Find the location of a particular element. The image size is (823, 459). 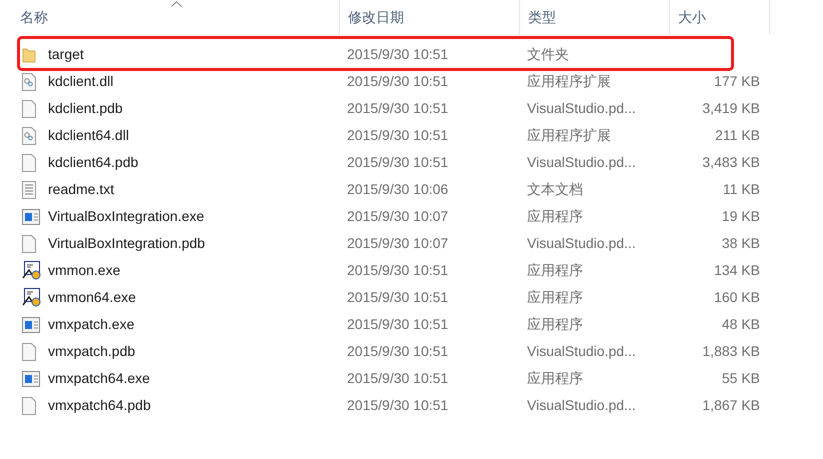

file-name: VirtualBoxIntegration.exe is located at coordinates (126, 216).